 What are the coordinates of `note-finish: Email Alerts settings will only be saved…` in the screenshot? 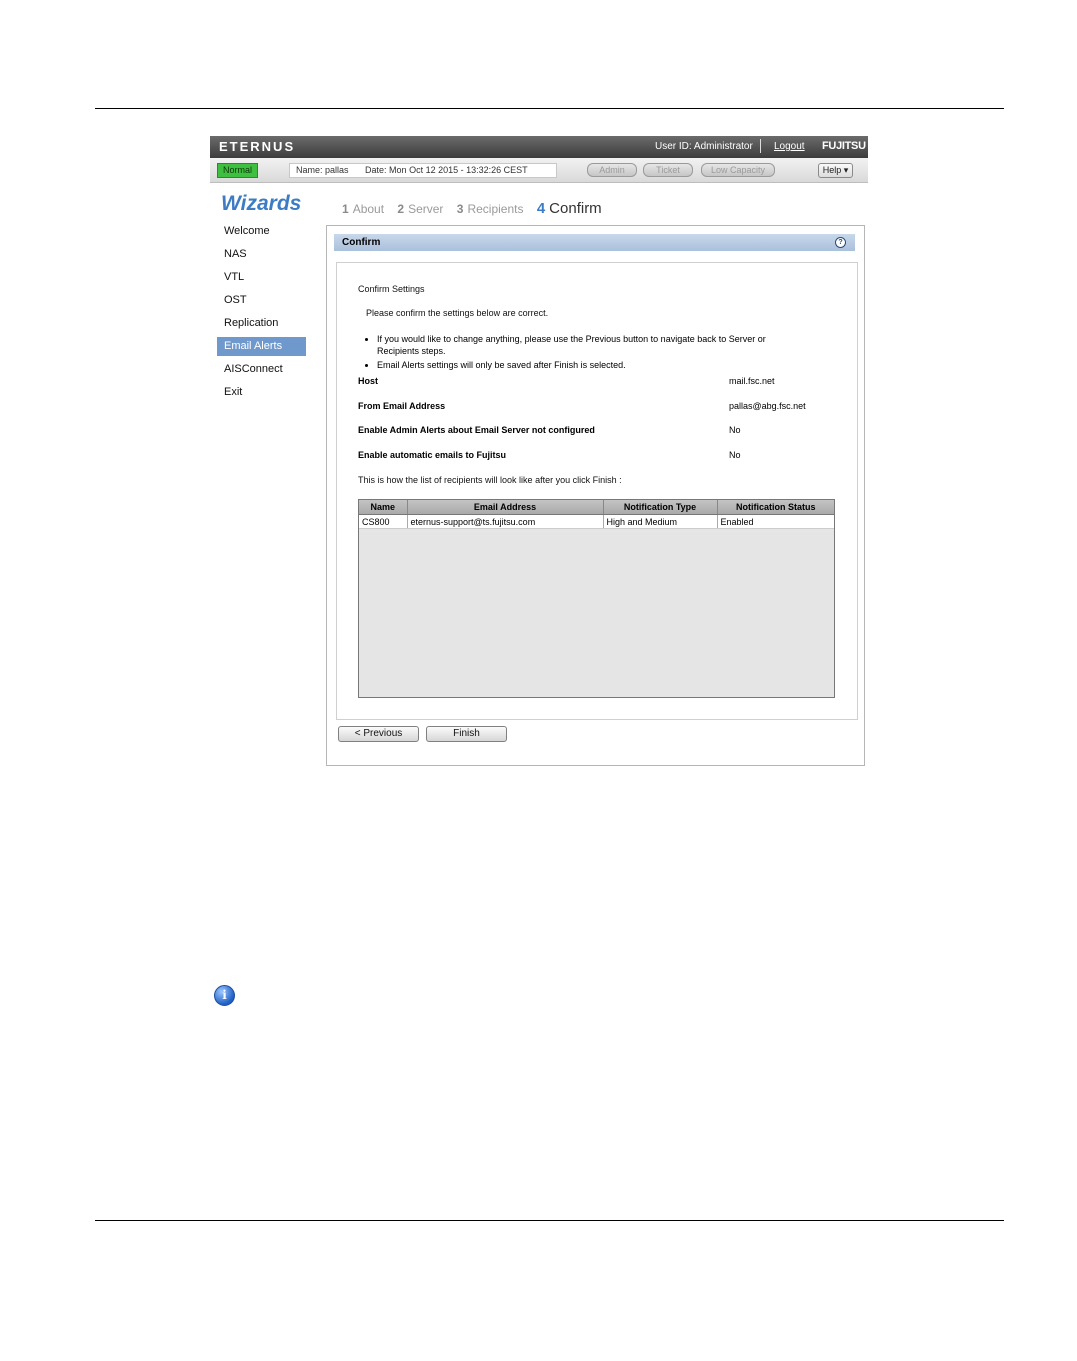 It's located at (587, 365).